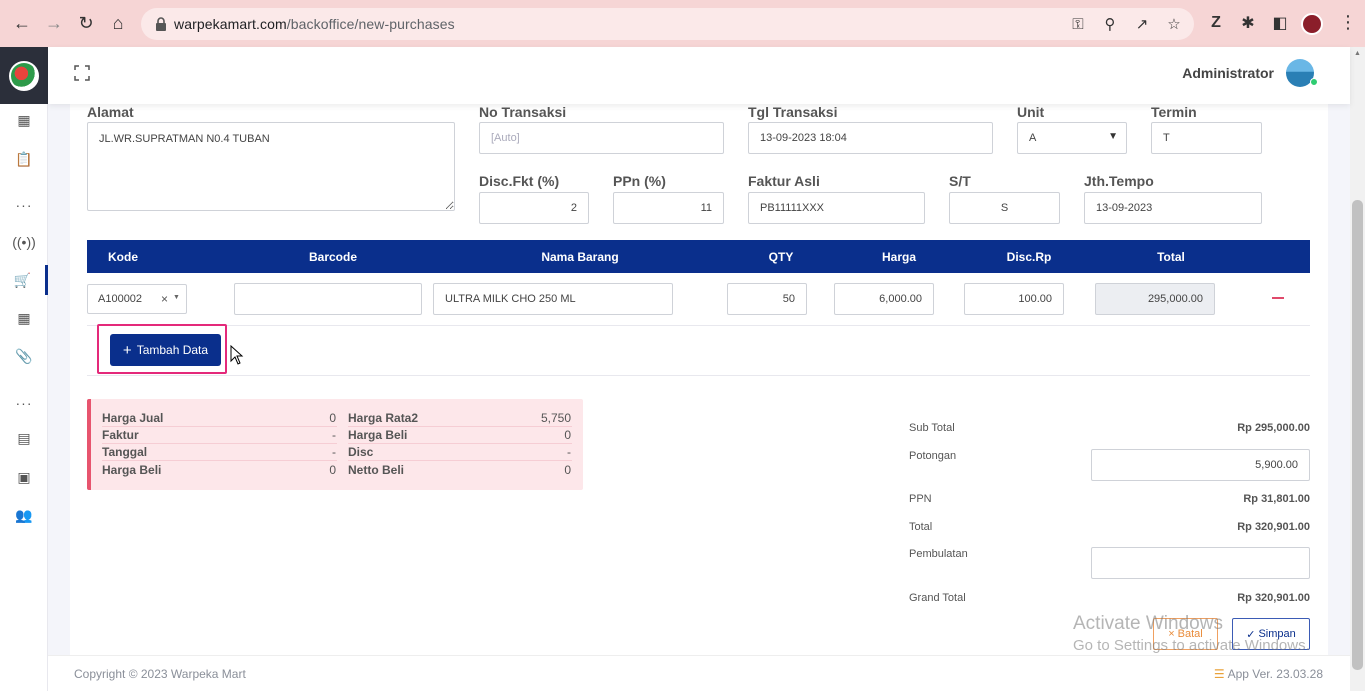  Describe the element at coordinates (24, 280) in the screenshot. I see `cart-icon: 🛒` at that location.